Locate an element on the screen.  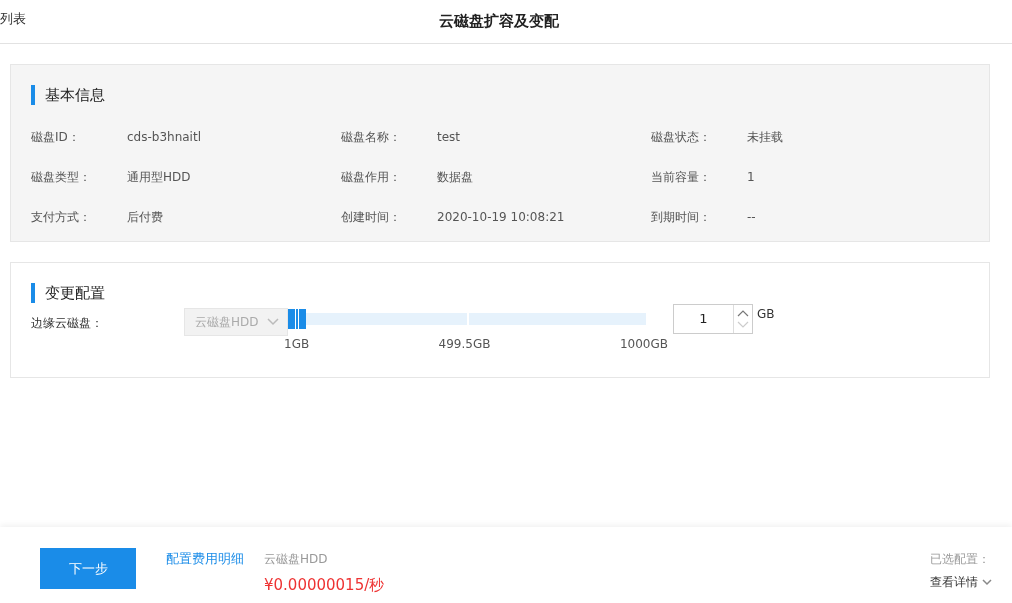
slider-handle is located at coordinates (297, 319).